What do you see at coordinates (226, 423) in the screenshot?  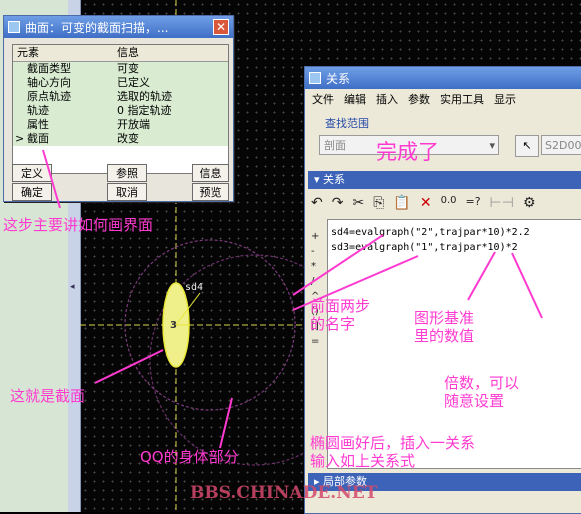 I see `arrow-to-body` at bounding box center [226, 423].